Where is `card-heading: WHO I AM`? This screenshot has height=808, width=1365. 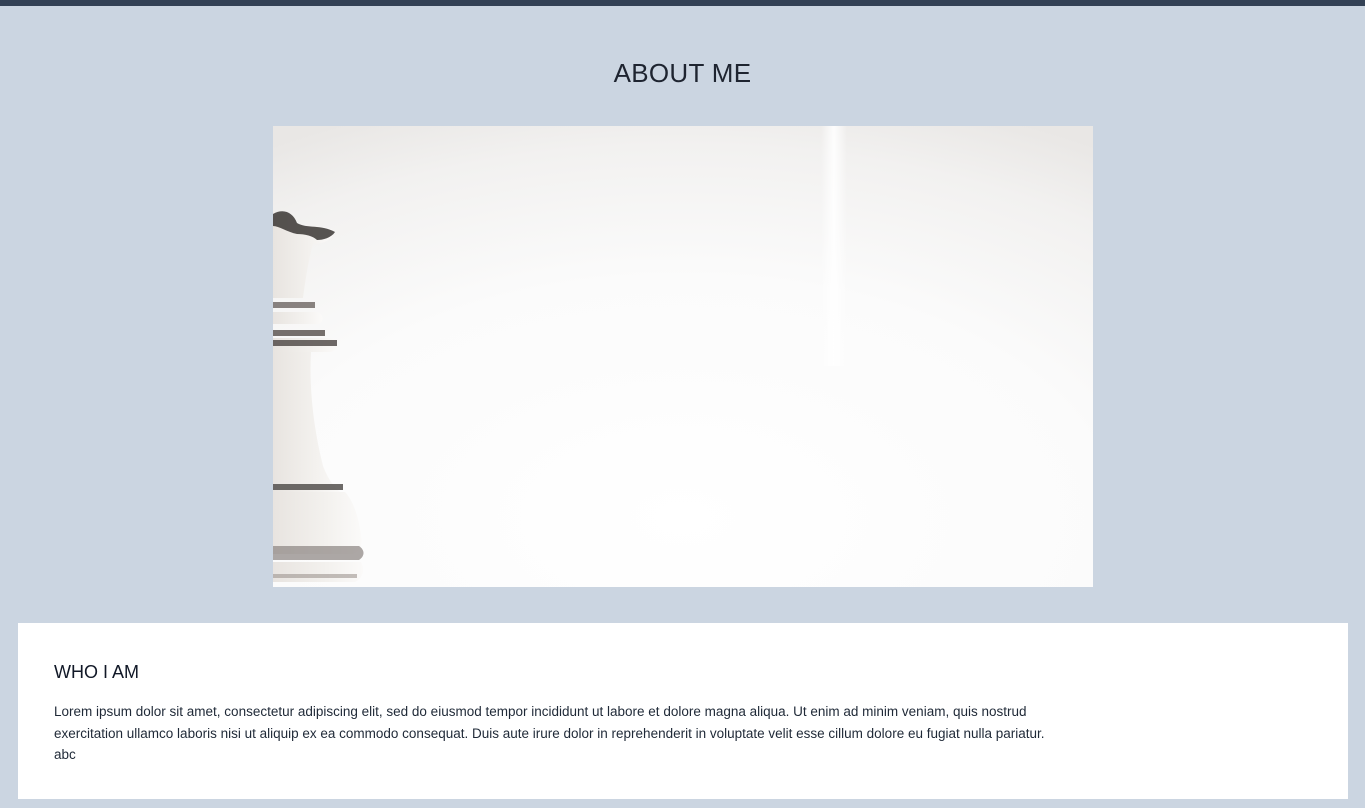 card-heading: WHO I AM is located at coordinates (96, 672).